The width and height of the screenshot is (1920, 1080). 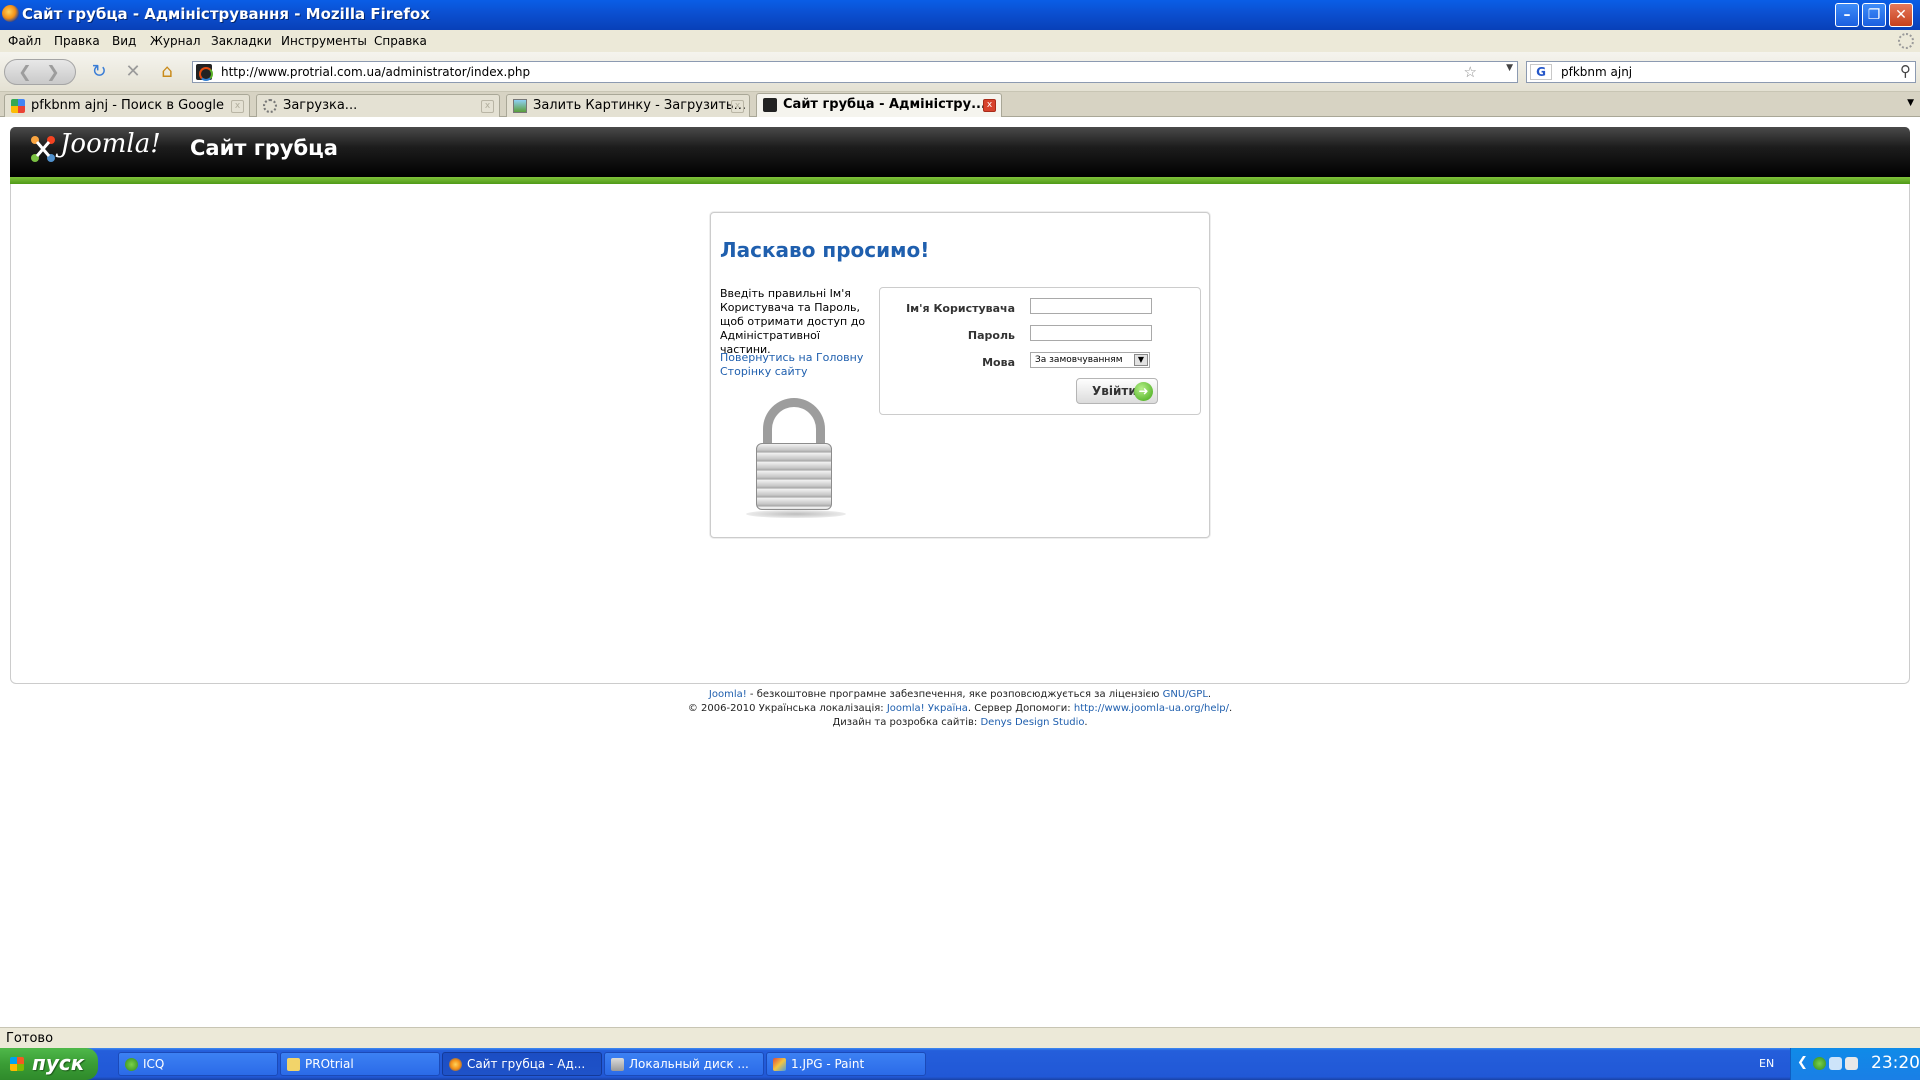 I want to click on start-button: пуск, so click(x=49, y=1064).